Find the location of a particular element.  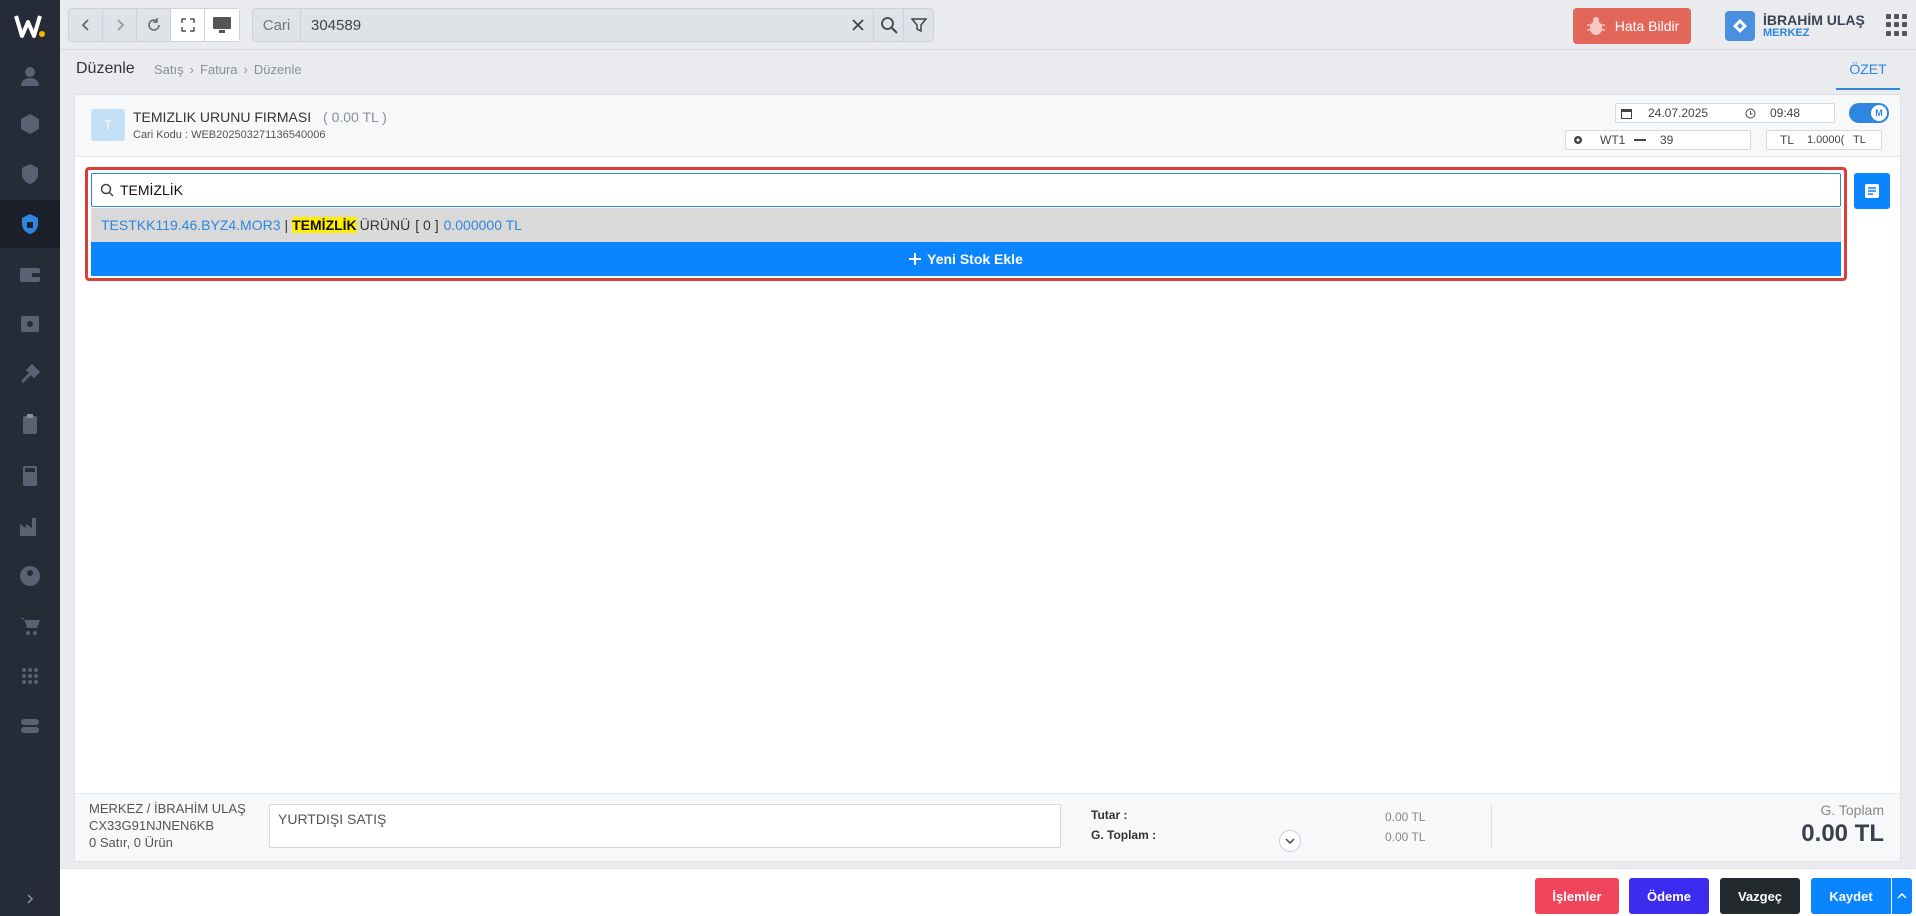

footer-divider is located at coordinates (1491, 826).